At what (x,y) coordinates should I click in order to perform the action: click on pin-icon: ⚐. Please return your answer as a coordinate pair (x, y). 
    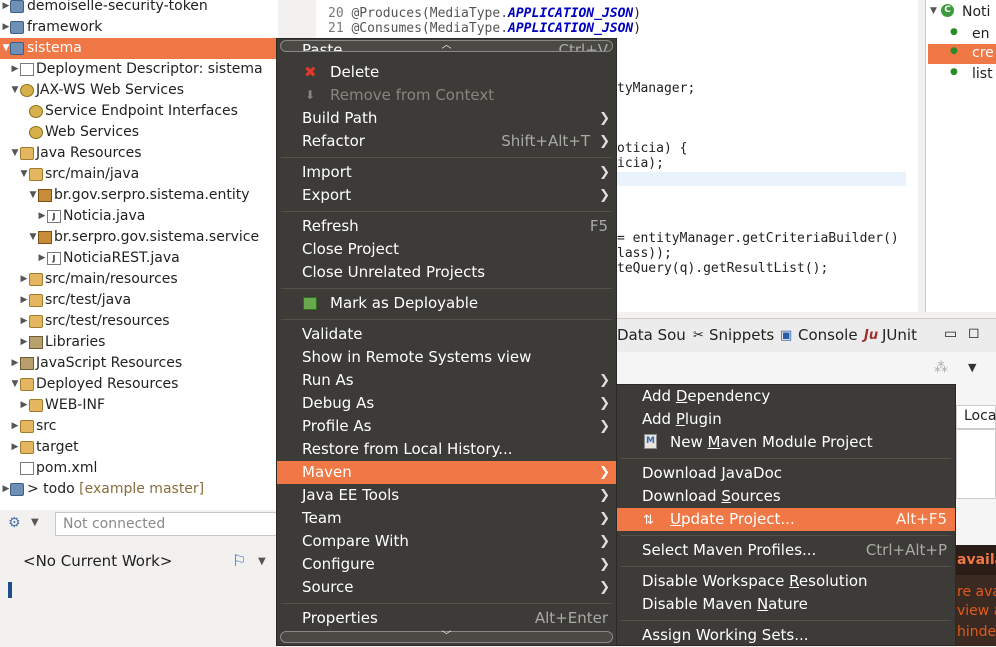
    Looking at the image, I should click on (239, 560).